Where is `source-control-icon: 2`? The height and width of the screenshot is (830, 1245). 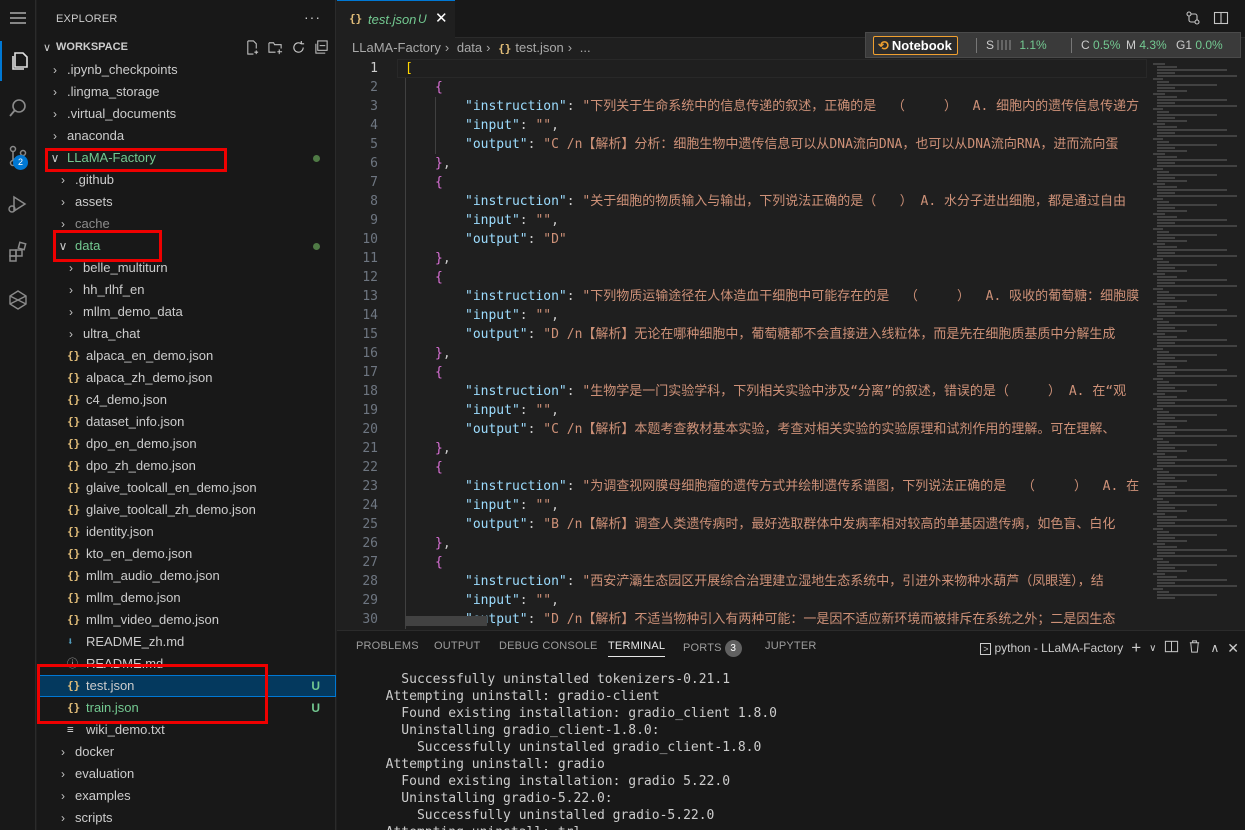
source-control-icon: 2 is located at coordinates (18, 156).